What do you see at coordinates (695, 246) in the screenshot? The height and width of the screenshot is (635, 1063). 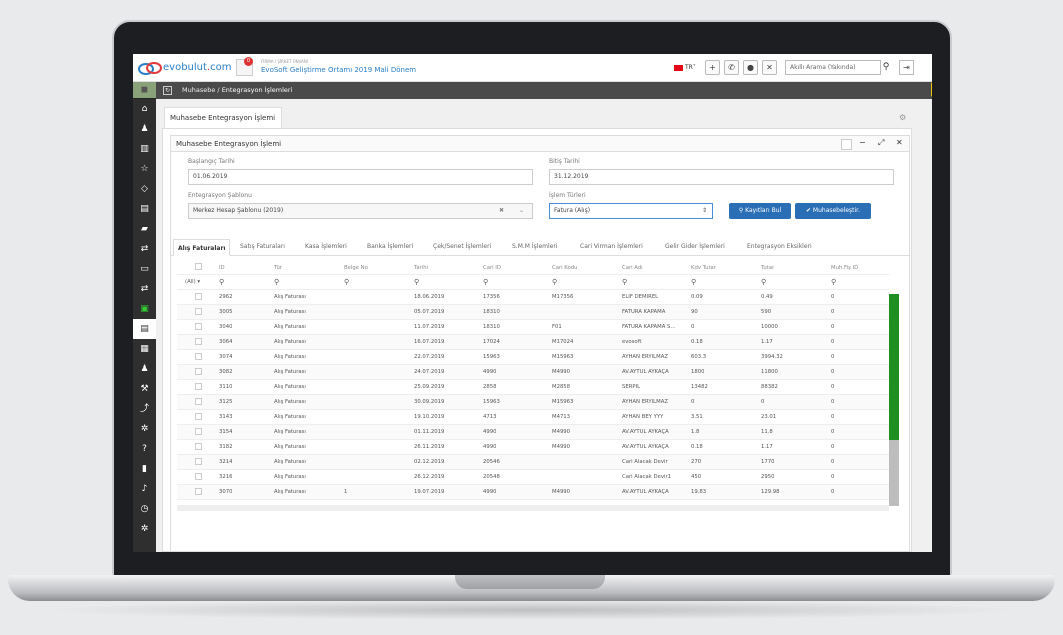 I see `tab-income-expense: Gelir Gider İşlemleri` at bounding box center [695, 246].